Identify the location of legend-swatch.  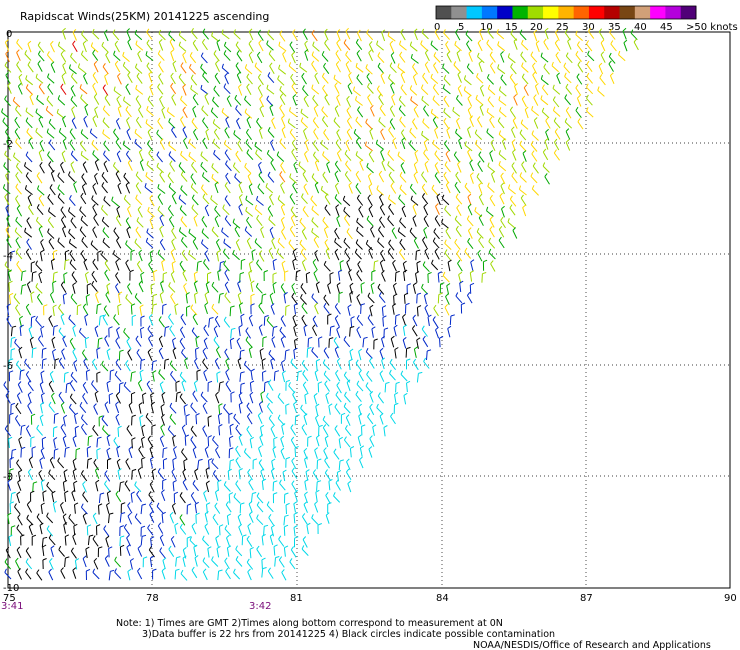
(612, 12).